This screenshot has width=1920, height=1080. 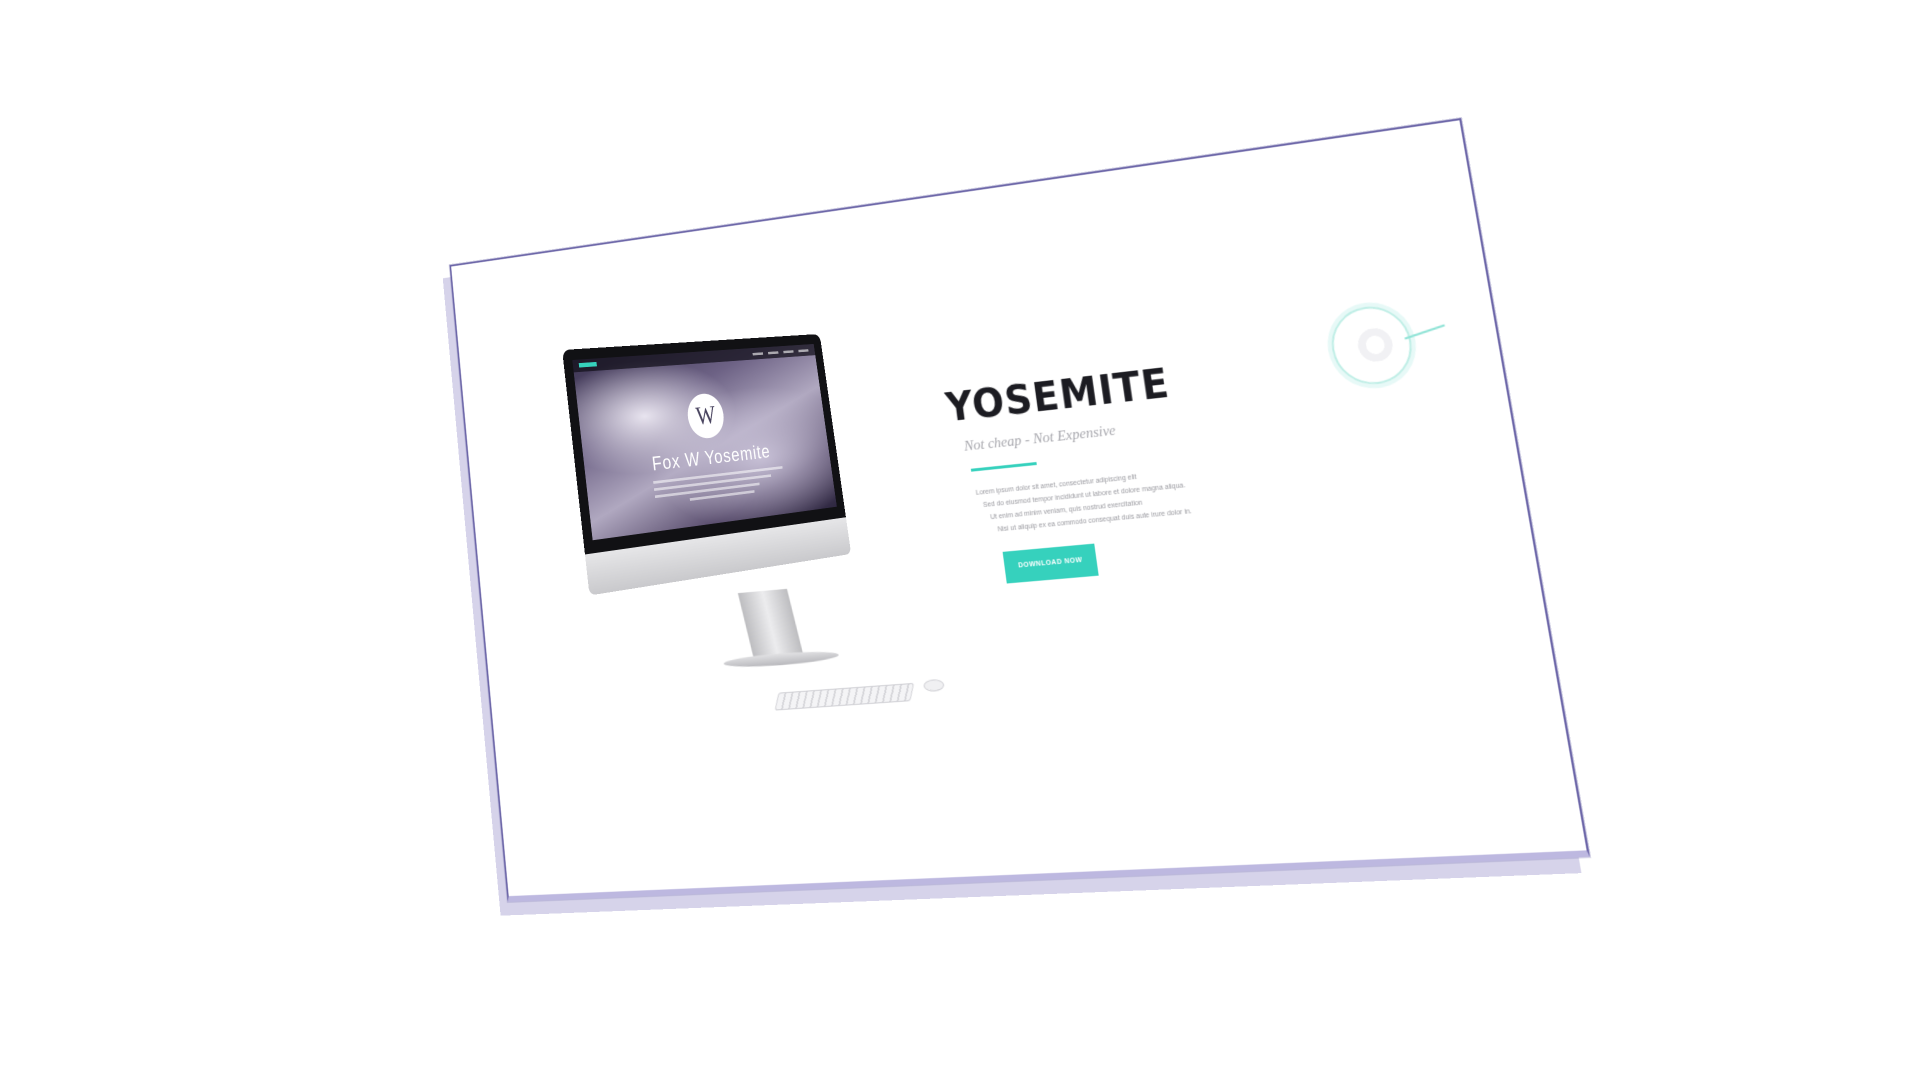 What do you see at coordinates (694, 358) in the screenshot?
I see `screen-navbar` at bounding box center [694, 358].